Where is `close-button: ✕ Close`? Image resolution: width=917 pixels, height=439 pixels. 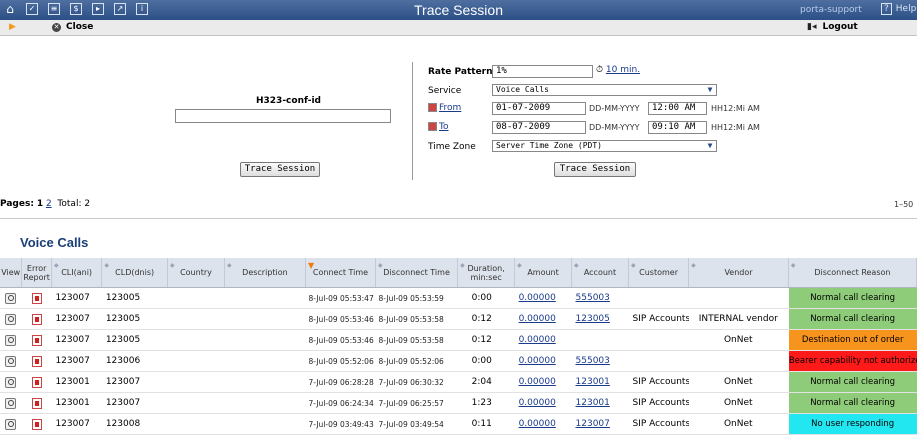
close-button: ✕ Close is located at coordinates (72, 27).